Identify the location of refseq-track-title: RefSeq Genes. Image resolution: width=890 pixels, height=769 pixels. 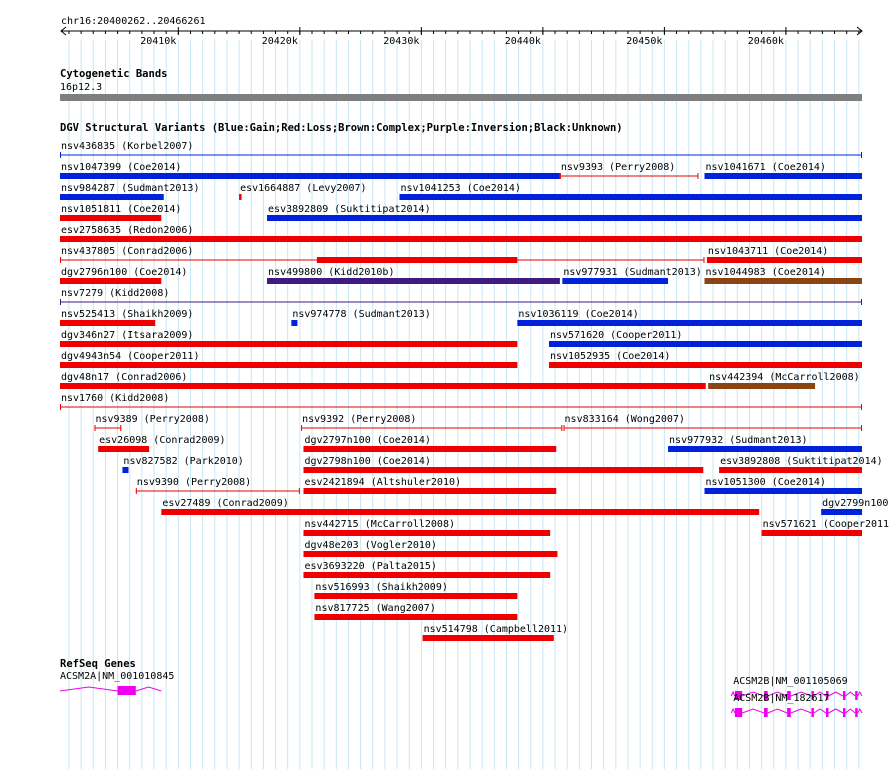
(98, 664).